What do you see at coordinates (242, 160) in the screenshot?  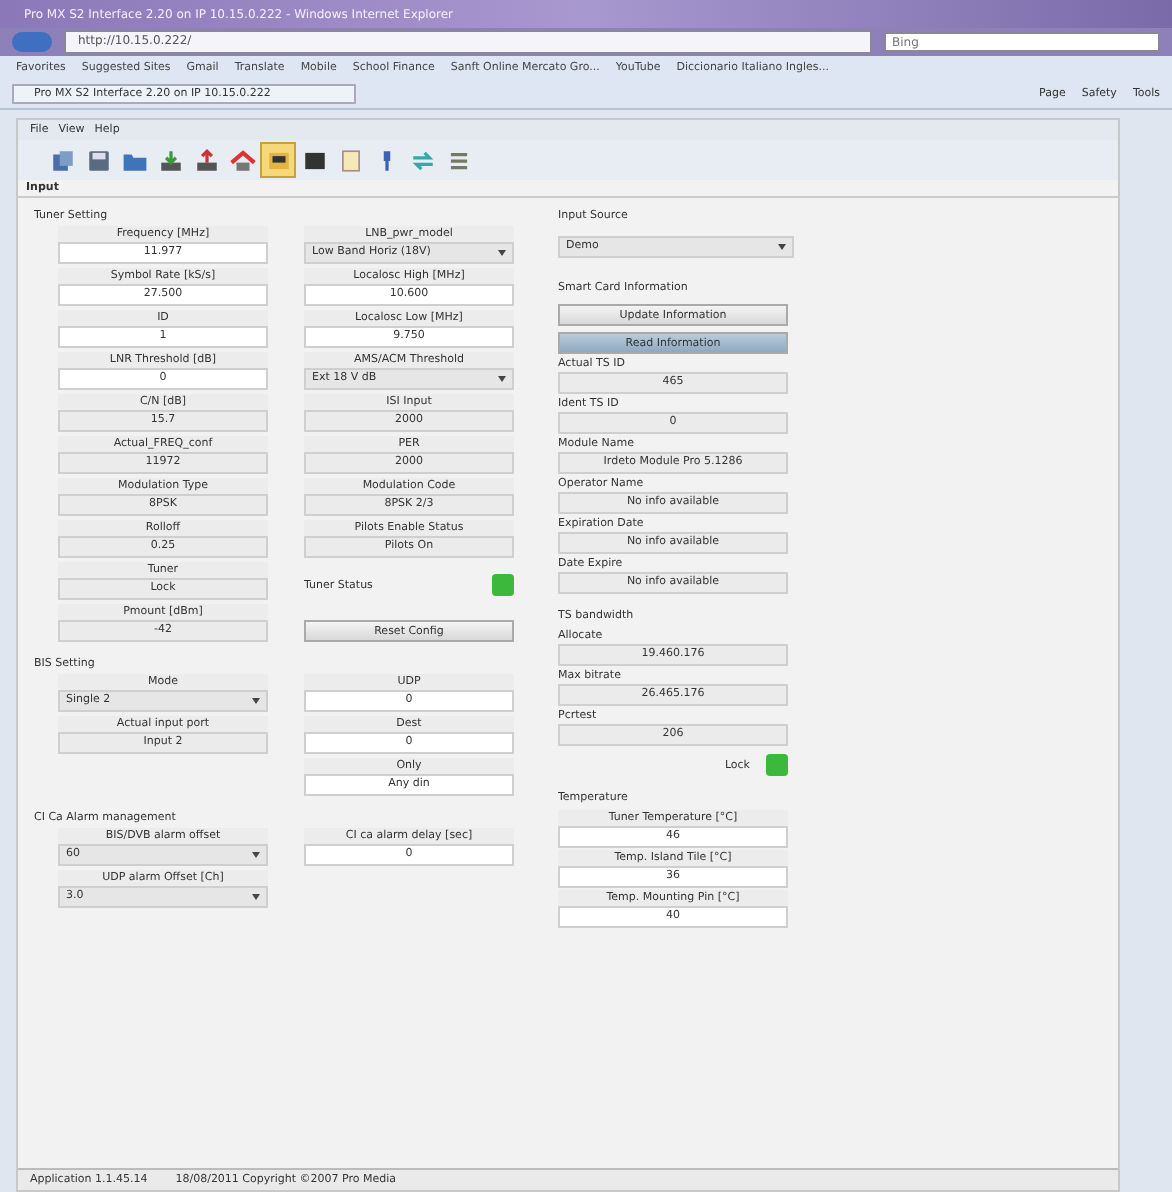 I see `house-icon` at bounding box center [242, 160].